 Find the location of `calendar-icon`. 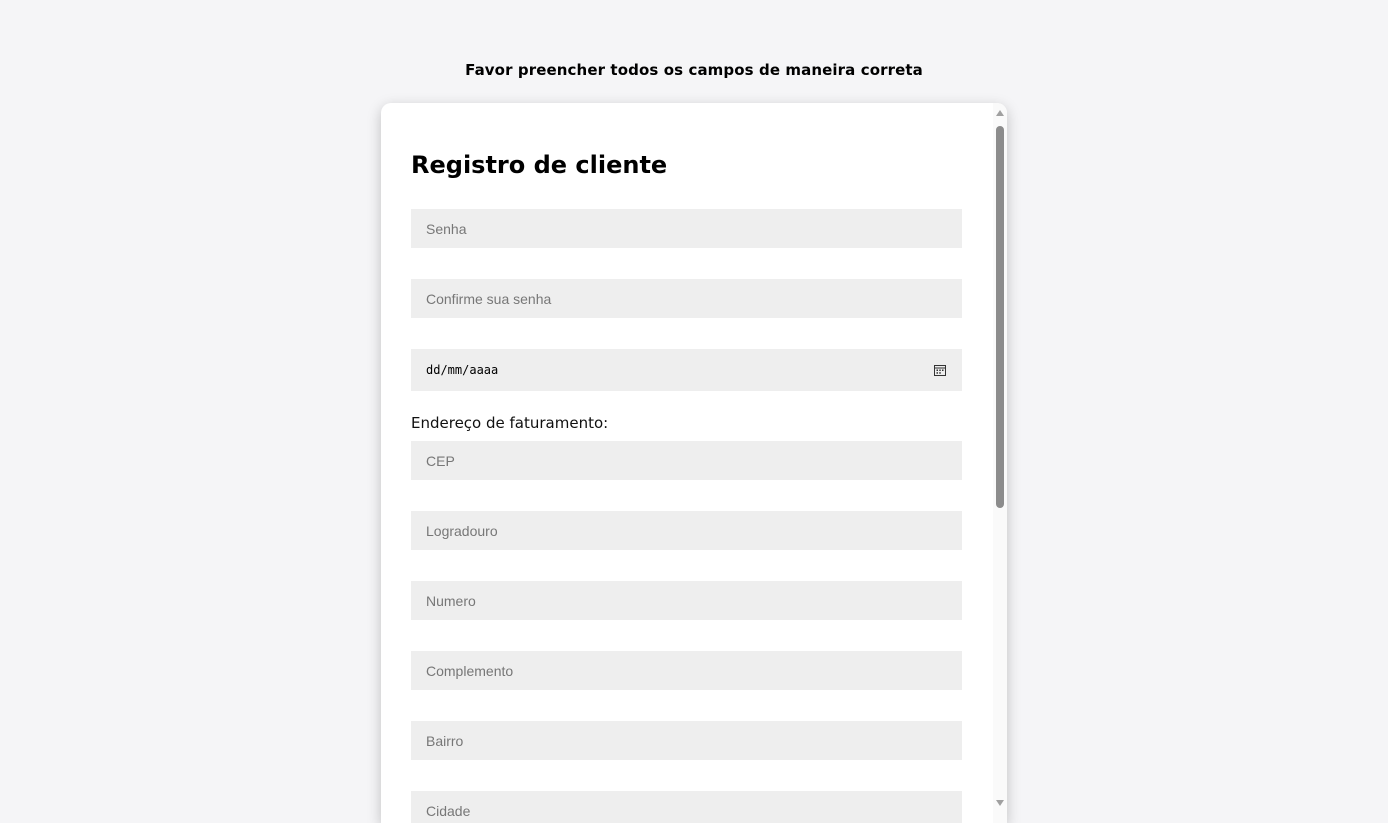

calendar-icon is located at coordinates (940, 370).